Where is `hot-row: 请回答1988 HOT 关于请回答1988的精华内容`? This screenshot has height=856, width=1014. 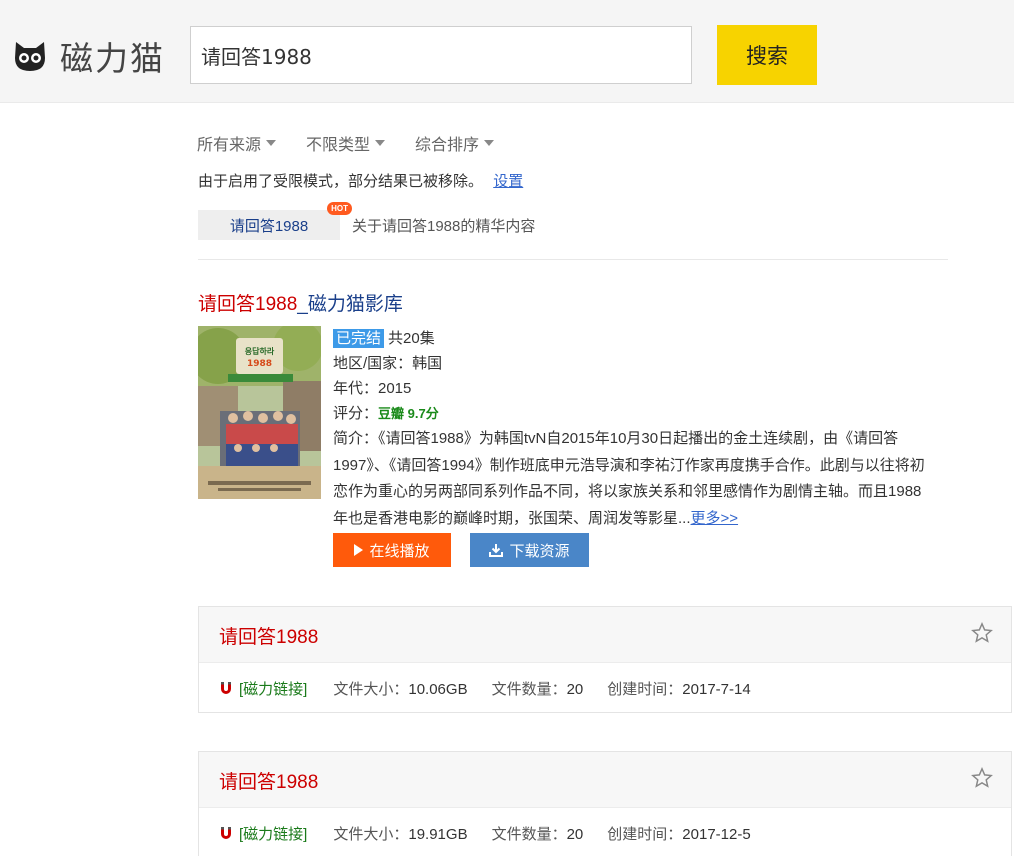
hot-row: 请回答1988 HOT 关于请回答1988的精华内容 is located at coordinates (366, 221).